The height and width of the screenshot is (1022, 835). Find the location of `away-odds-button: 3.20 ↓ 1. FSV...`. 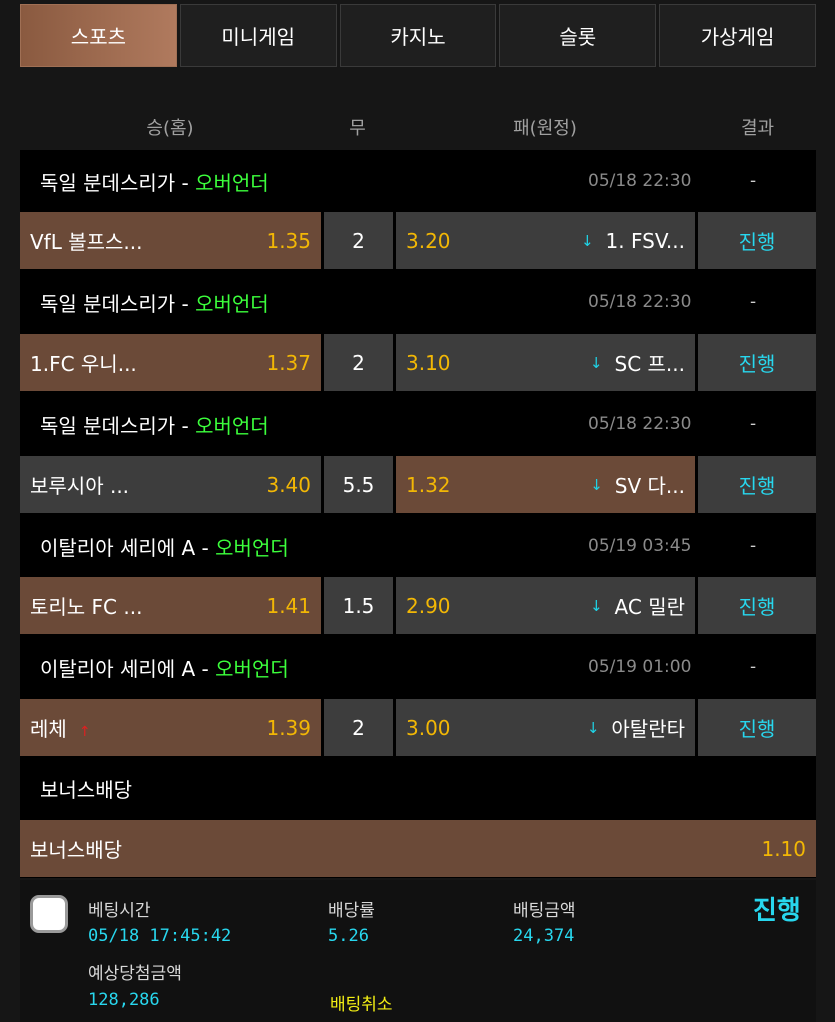

away-odds-button: 3.20 ↓ 1. FSV... is located at coordinates (545, 240).